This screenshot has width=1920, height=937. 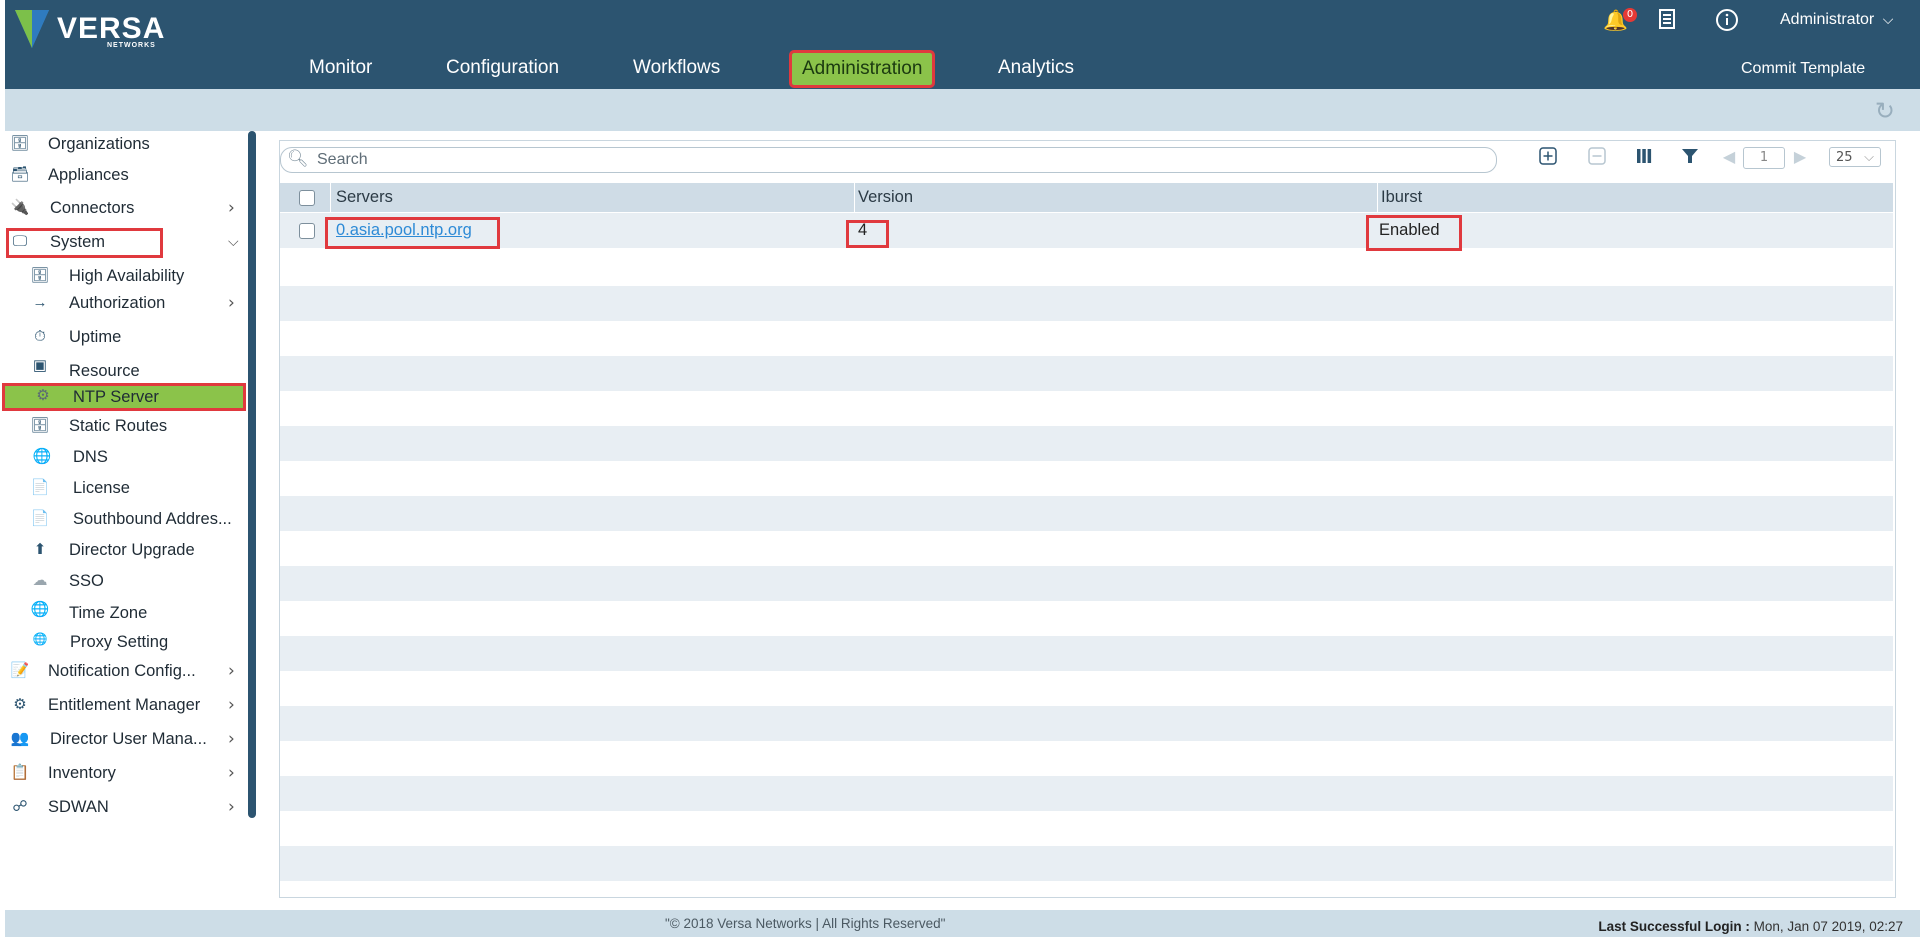 What do you see at coordinates (1644, 157) in the screenshot?
I see `columns-icon` at bounding box center [1644, 157].